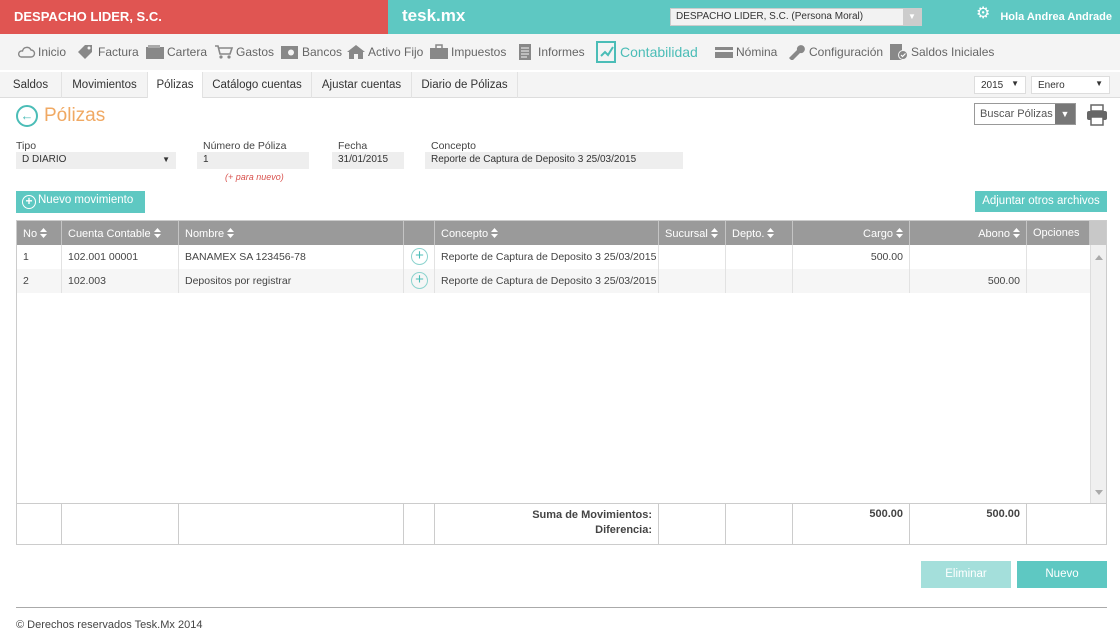 Image resolution: width=1120 pixels, height=632 pixels. What do you see at coordinates (453, 146) in the screenshot?
I see `concepto-label: Concepto` at bounding box center [453, 146].